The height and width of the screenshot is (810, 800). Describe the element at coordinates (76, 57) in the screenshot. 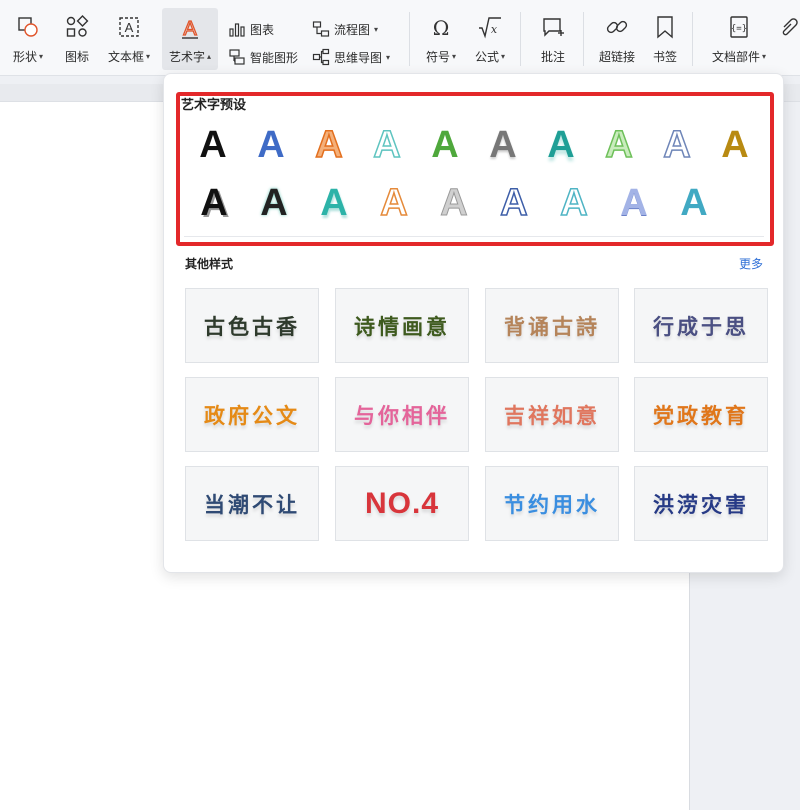

I see `icon-label: 图标` at that location.